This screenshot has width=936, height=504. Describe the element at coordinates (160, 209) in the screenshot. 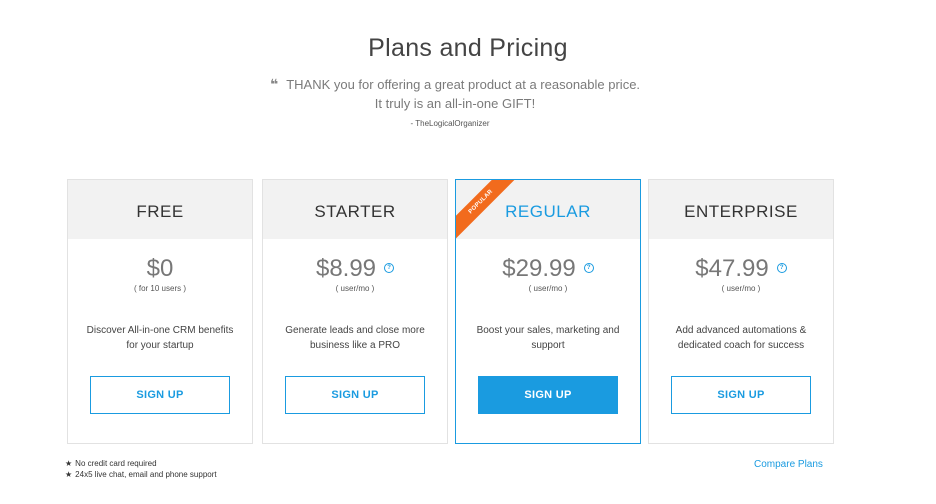

I see `plan-name: FREE` at that location.